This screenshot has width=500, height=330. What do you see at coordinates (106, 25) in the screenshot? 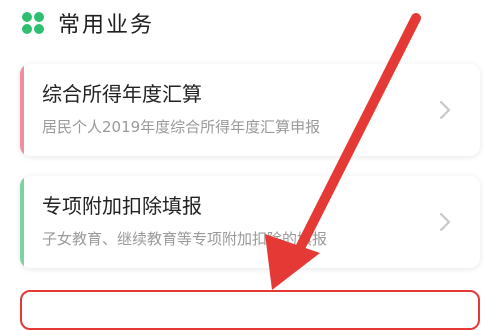
I see `section-title: 常用业务` at bounding box center [106, 25].